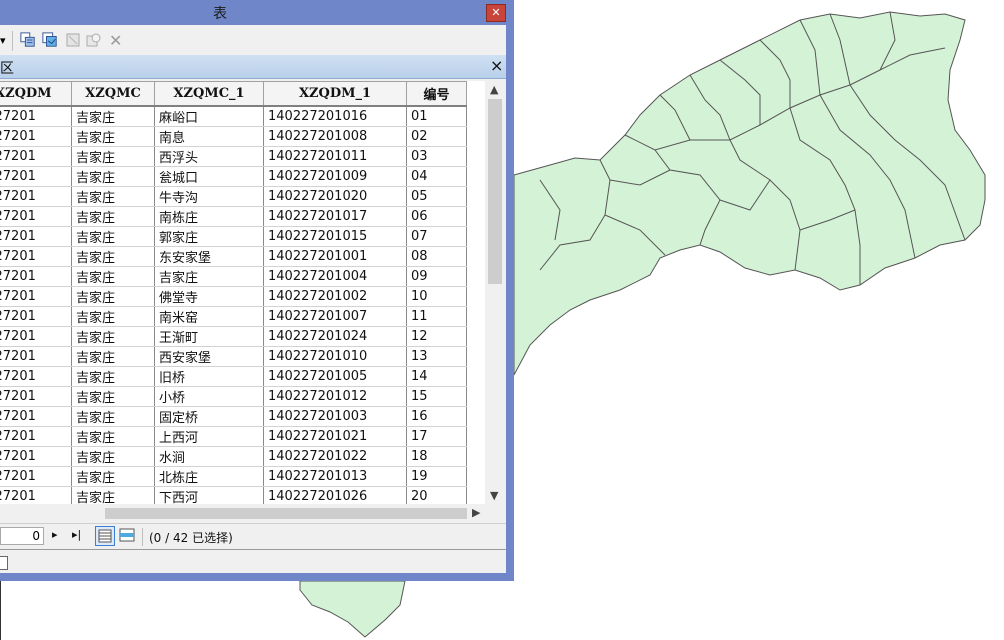 The image size is (1004, 640). What do you see at coordinates (335, 416) in the screenshot?
I see `cell-xzqdm-1: 140227201003` at bounding box center [335, 416].